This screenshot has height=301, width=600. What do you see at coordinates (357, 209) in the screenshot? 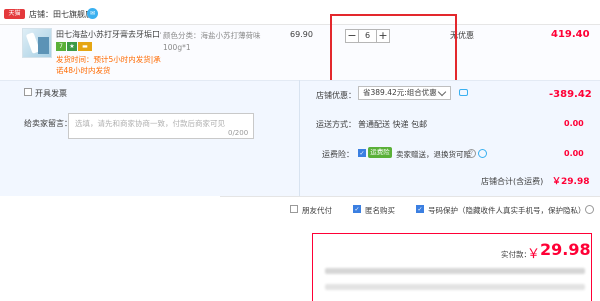
I see `anonymous-purchase-checkbox: ✓` at bounding box center [357, 209].